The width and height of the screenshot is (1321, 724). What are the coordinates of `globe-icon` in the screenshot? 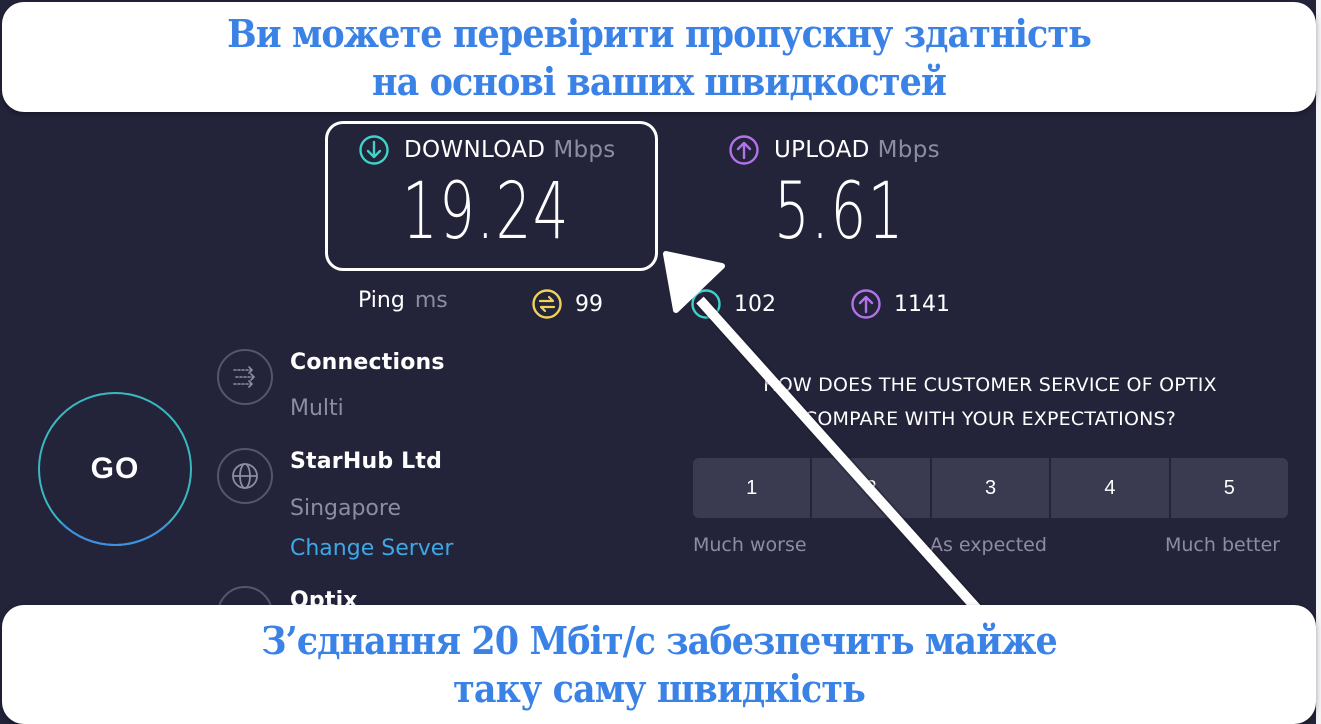 It's located at (245, 476).